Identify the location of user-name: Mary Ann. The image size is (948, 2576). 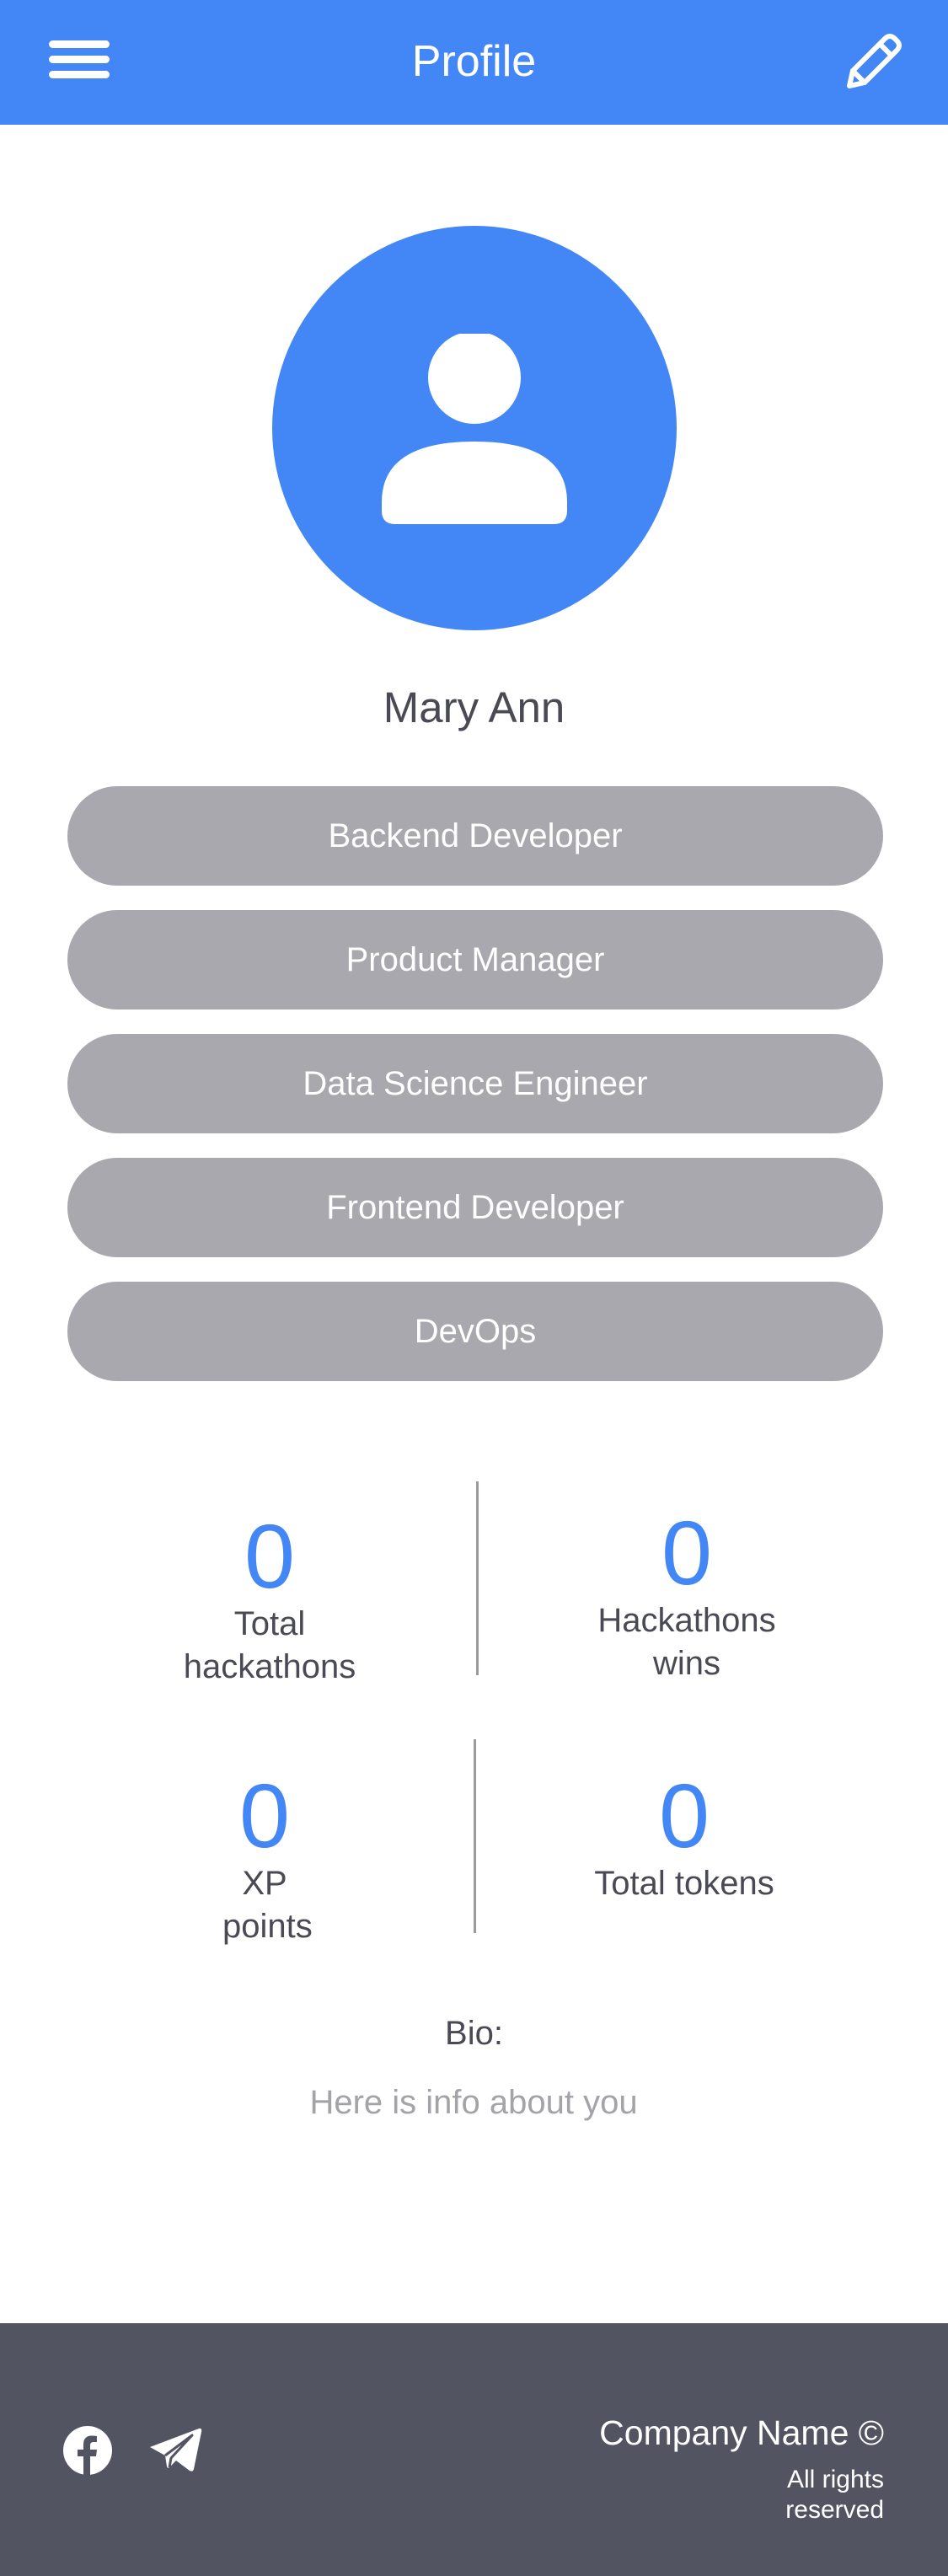
(474, 707).